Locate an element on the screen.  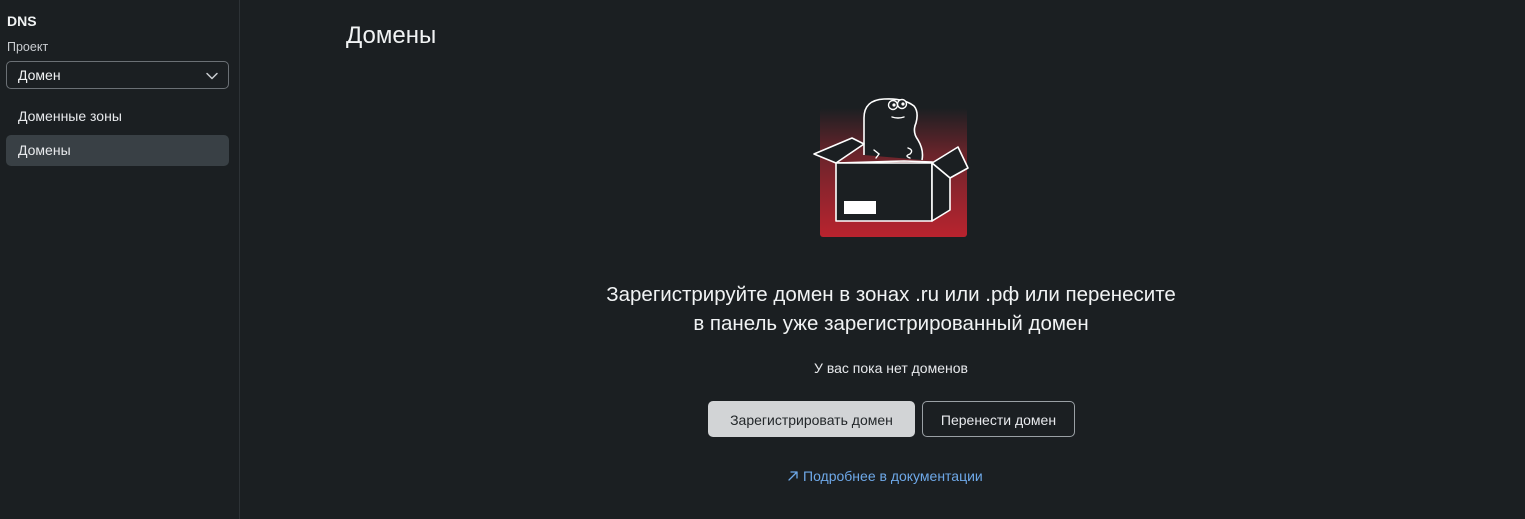
chevron-down-icon is located at coordinates (212, 76).